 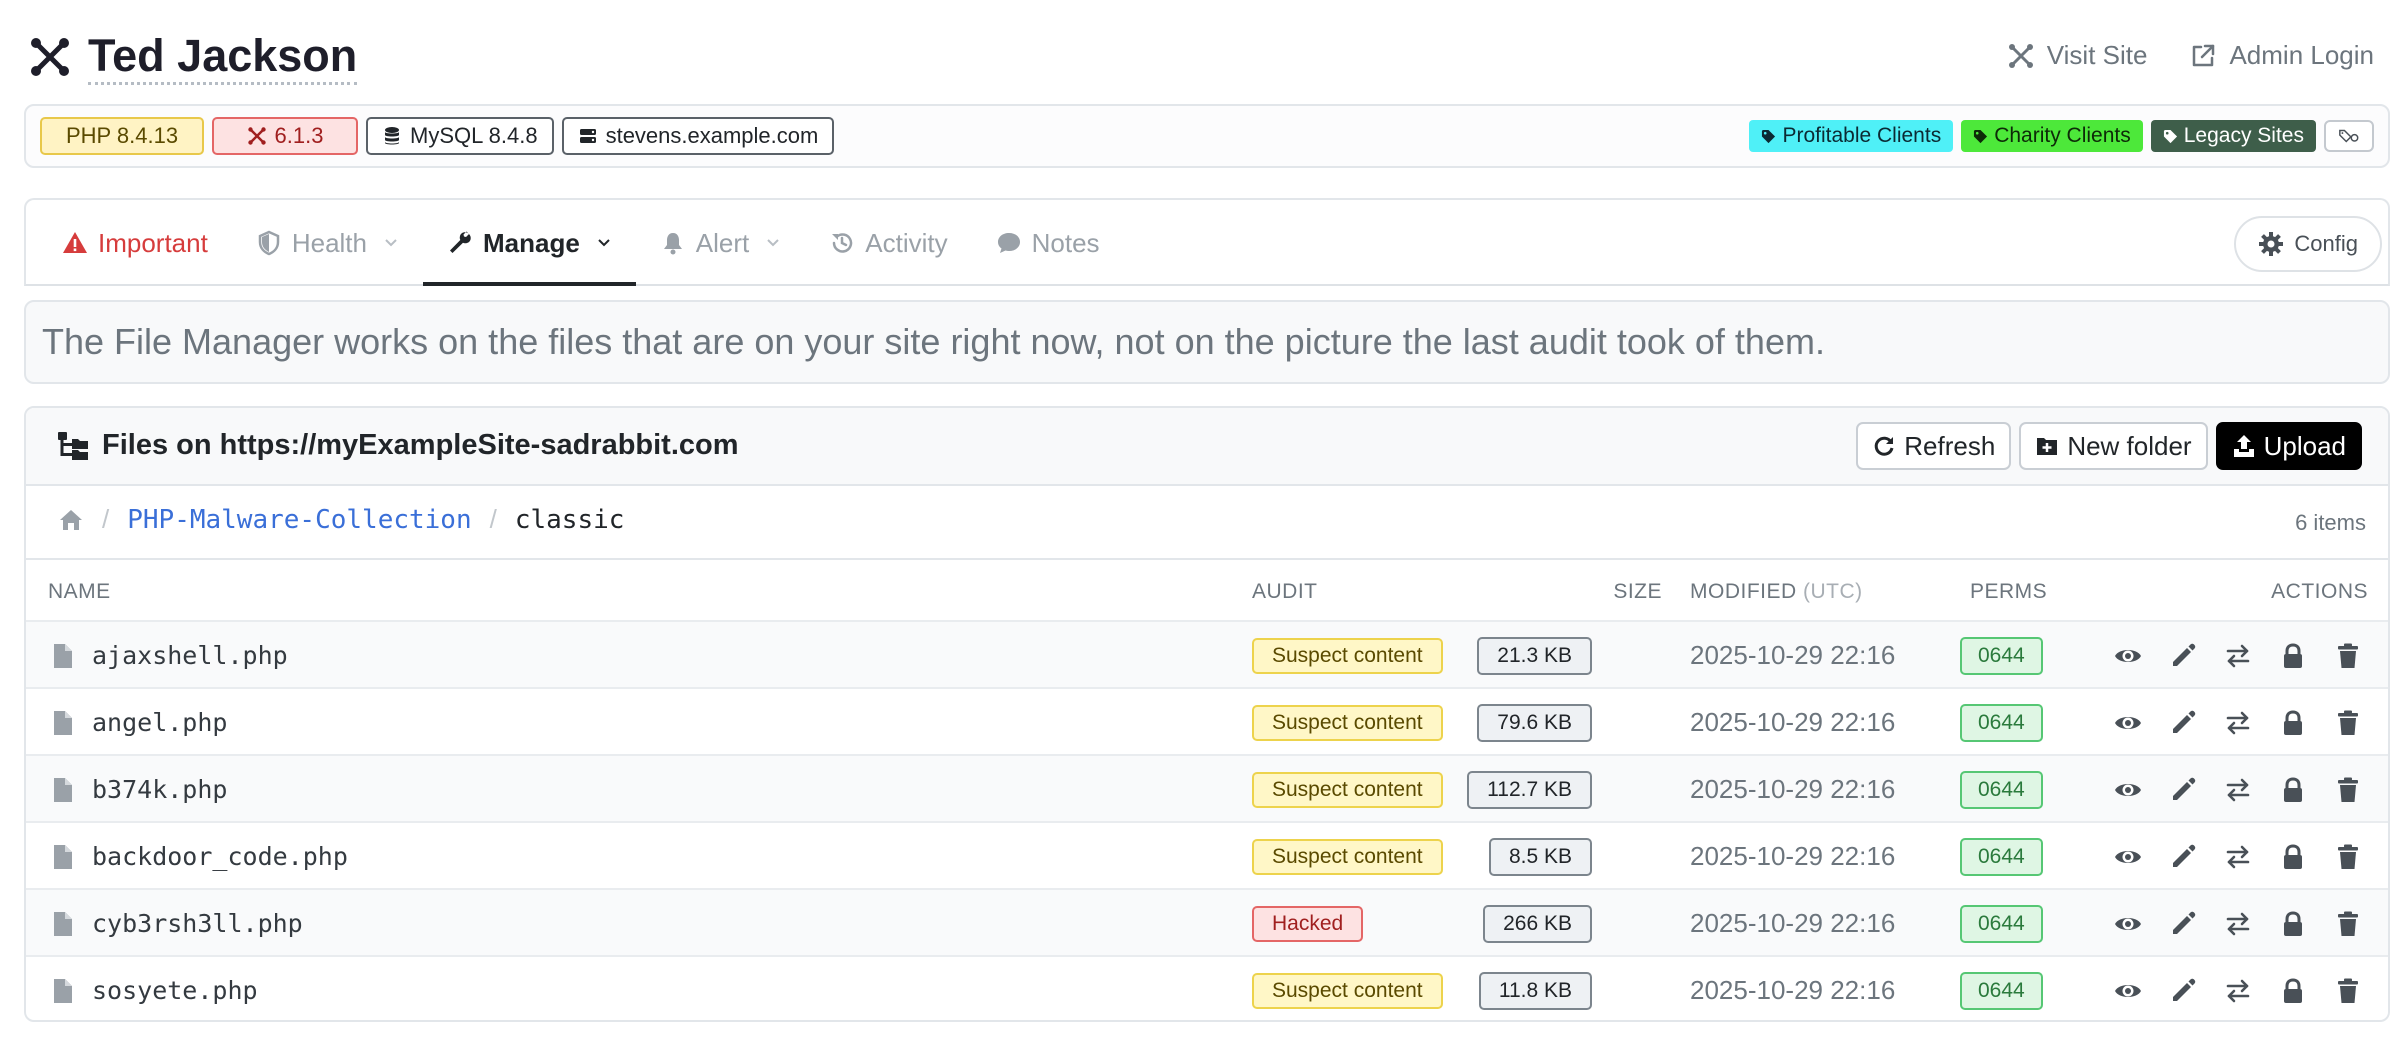 What do you see at coordinates (1637, 592) in the screenshot?
I see `column-size: SIZE` at bounding box center [1637, 592].